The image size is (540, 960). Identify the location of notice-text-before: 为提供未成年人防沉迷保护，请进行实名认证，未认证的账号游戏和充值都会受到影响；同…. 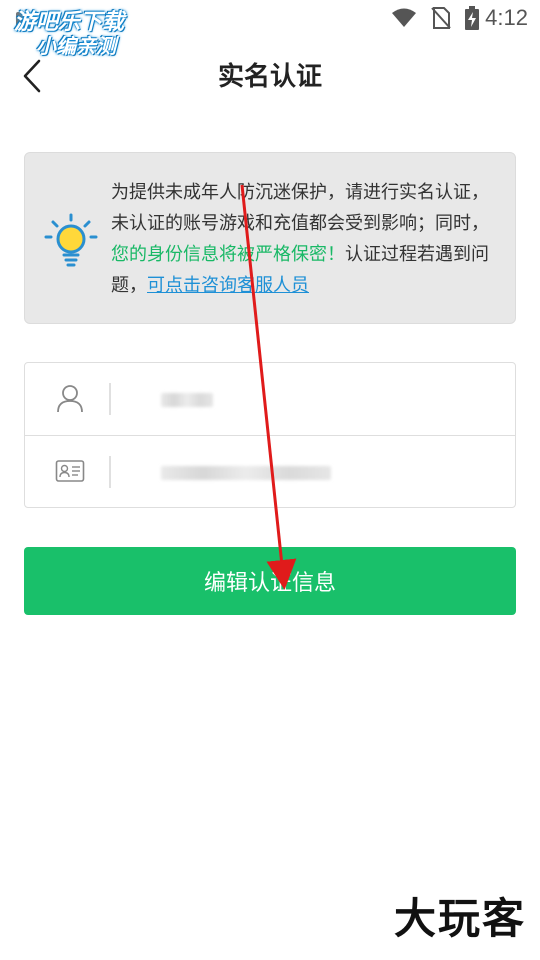
(300, 208).